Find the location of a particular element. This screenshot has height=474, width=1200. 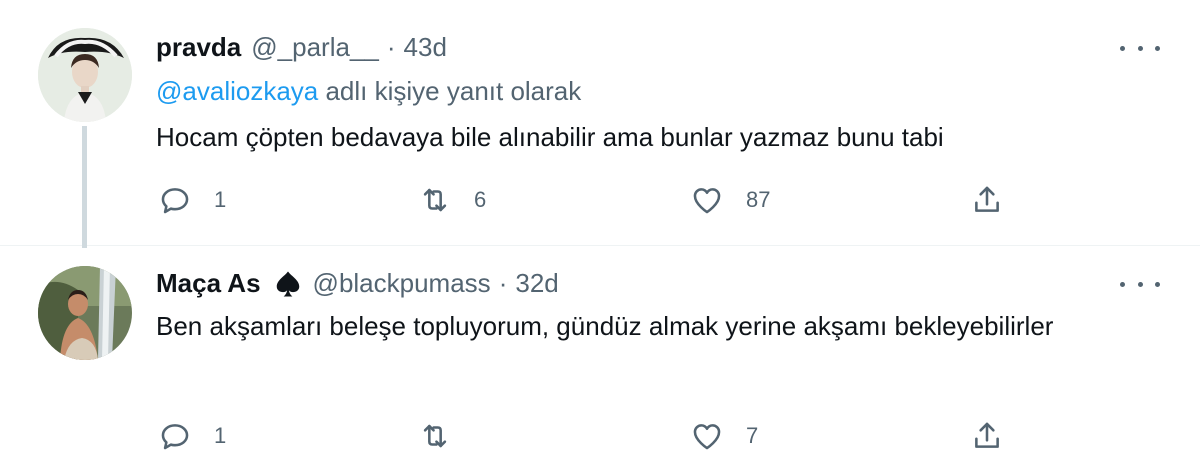

spade-icon is located at coordinates (287, 283).